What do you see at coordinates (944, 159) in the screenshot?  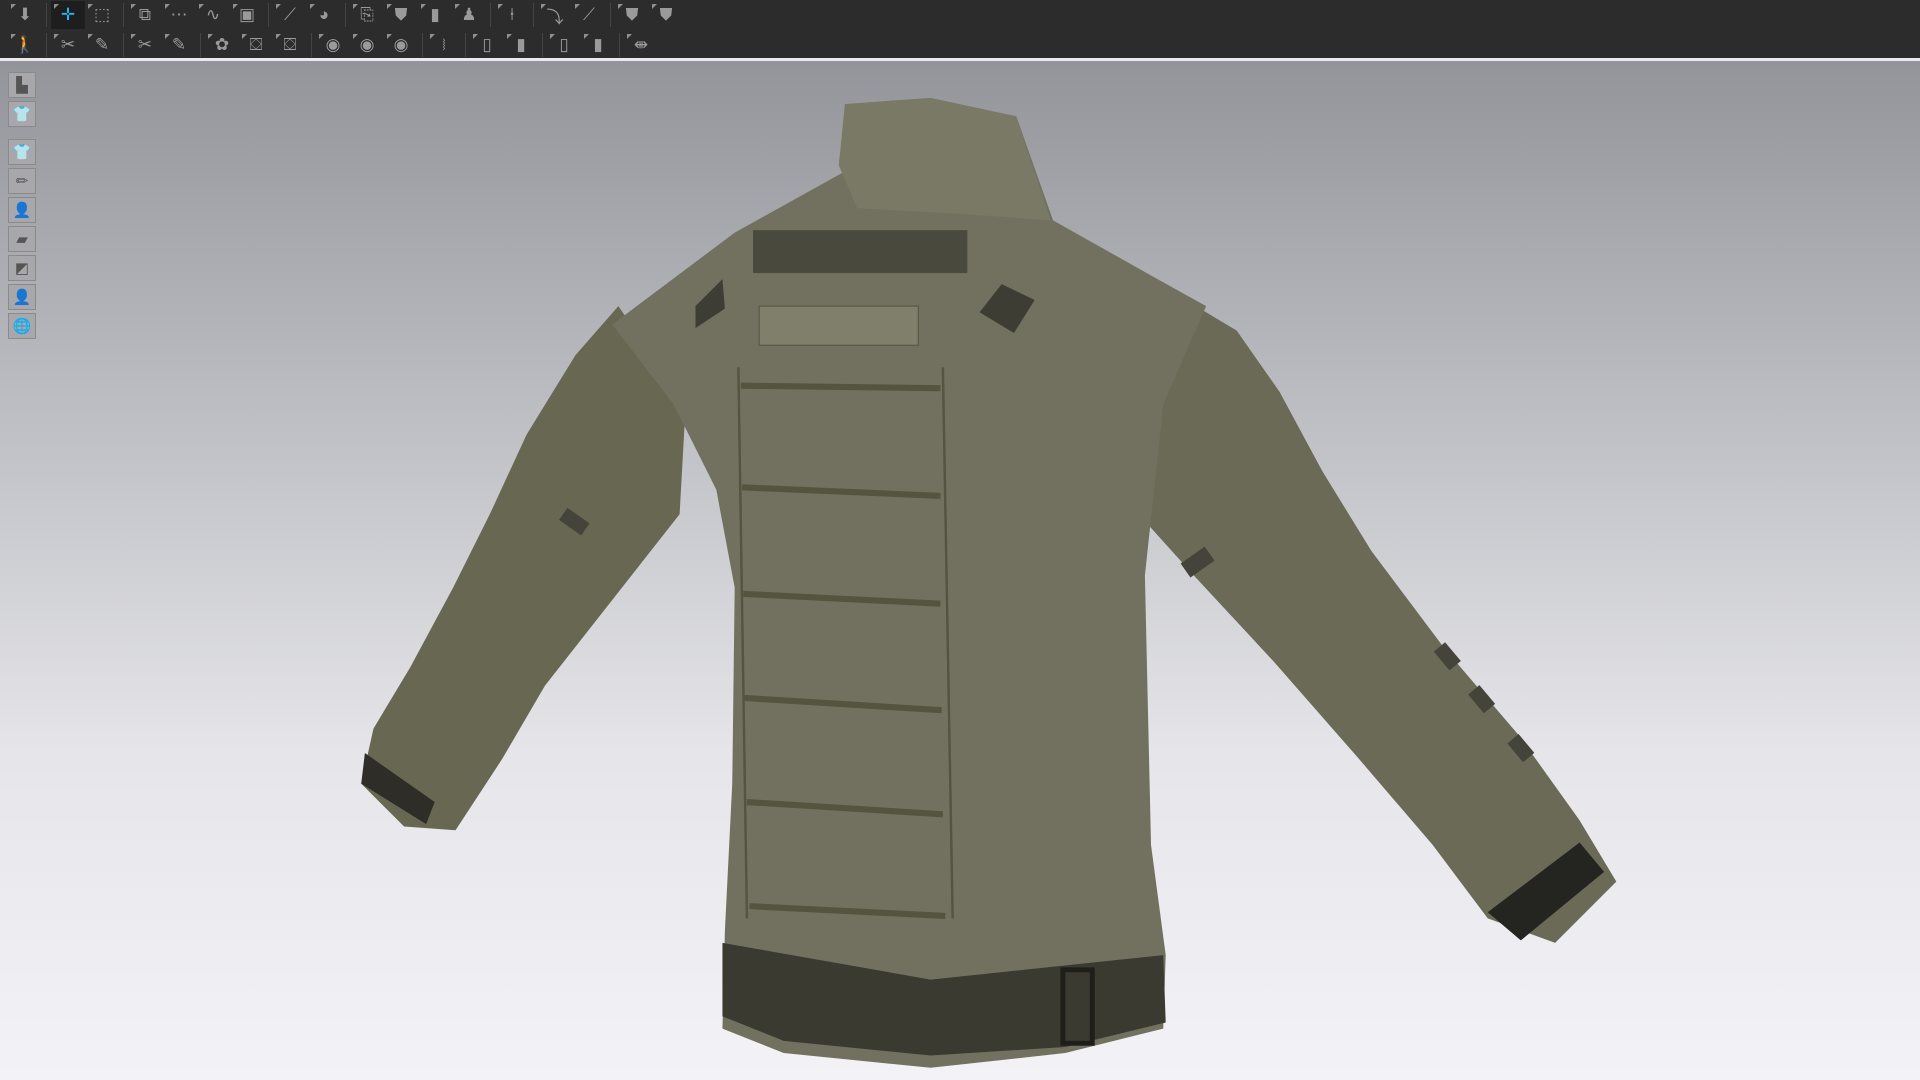 I see `collar` at bounding box center [944, 159].